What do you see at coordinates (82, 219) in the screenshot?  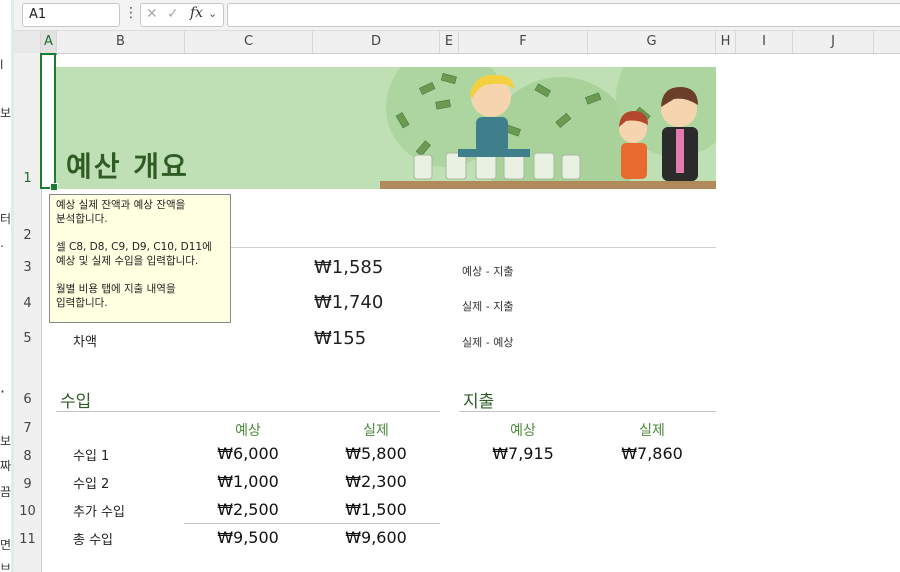 I see `tooltip-line: 분석합니다.` at bounding box center [82, 219].